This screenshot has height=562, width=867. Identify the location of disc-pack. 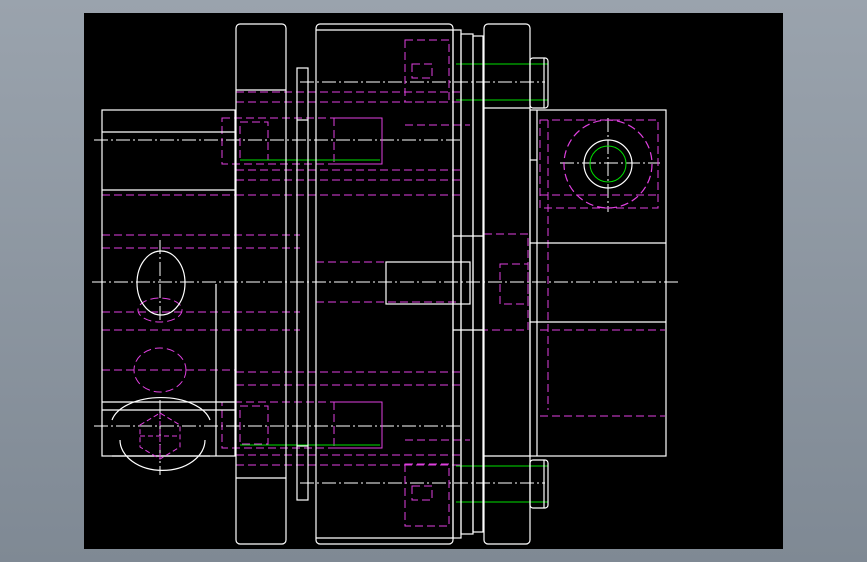
(302, 284).